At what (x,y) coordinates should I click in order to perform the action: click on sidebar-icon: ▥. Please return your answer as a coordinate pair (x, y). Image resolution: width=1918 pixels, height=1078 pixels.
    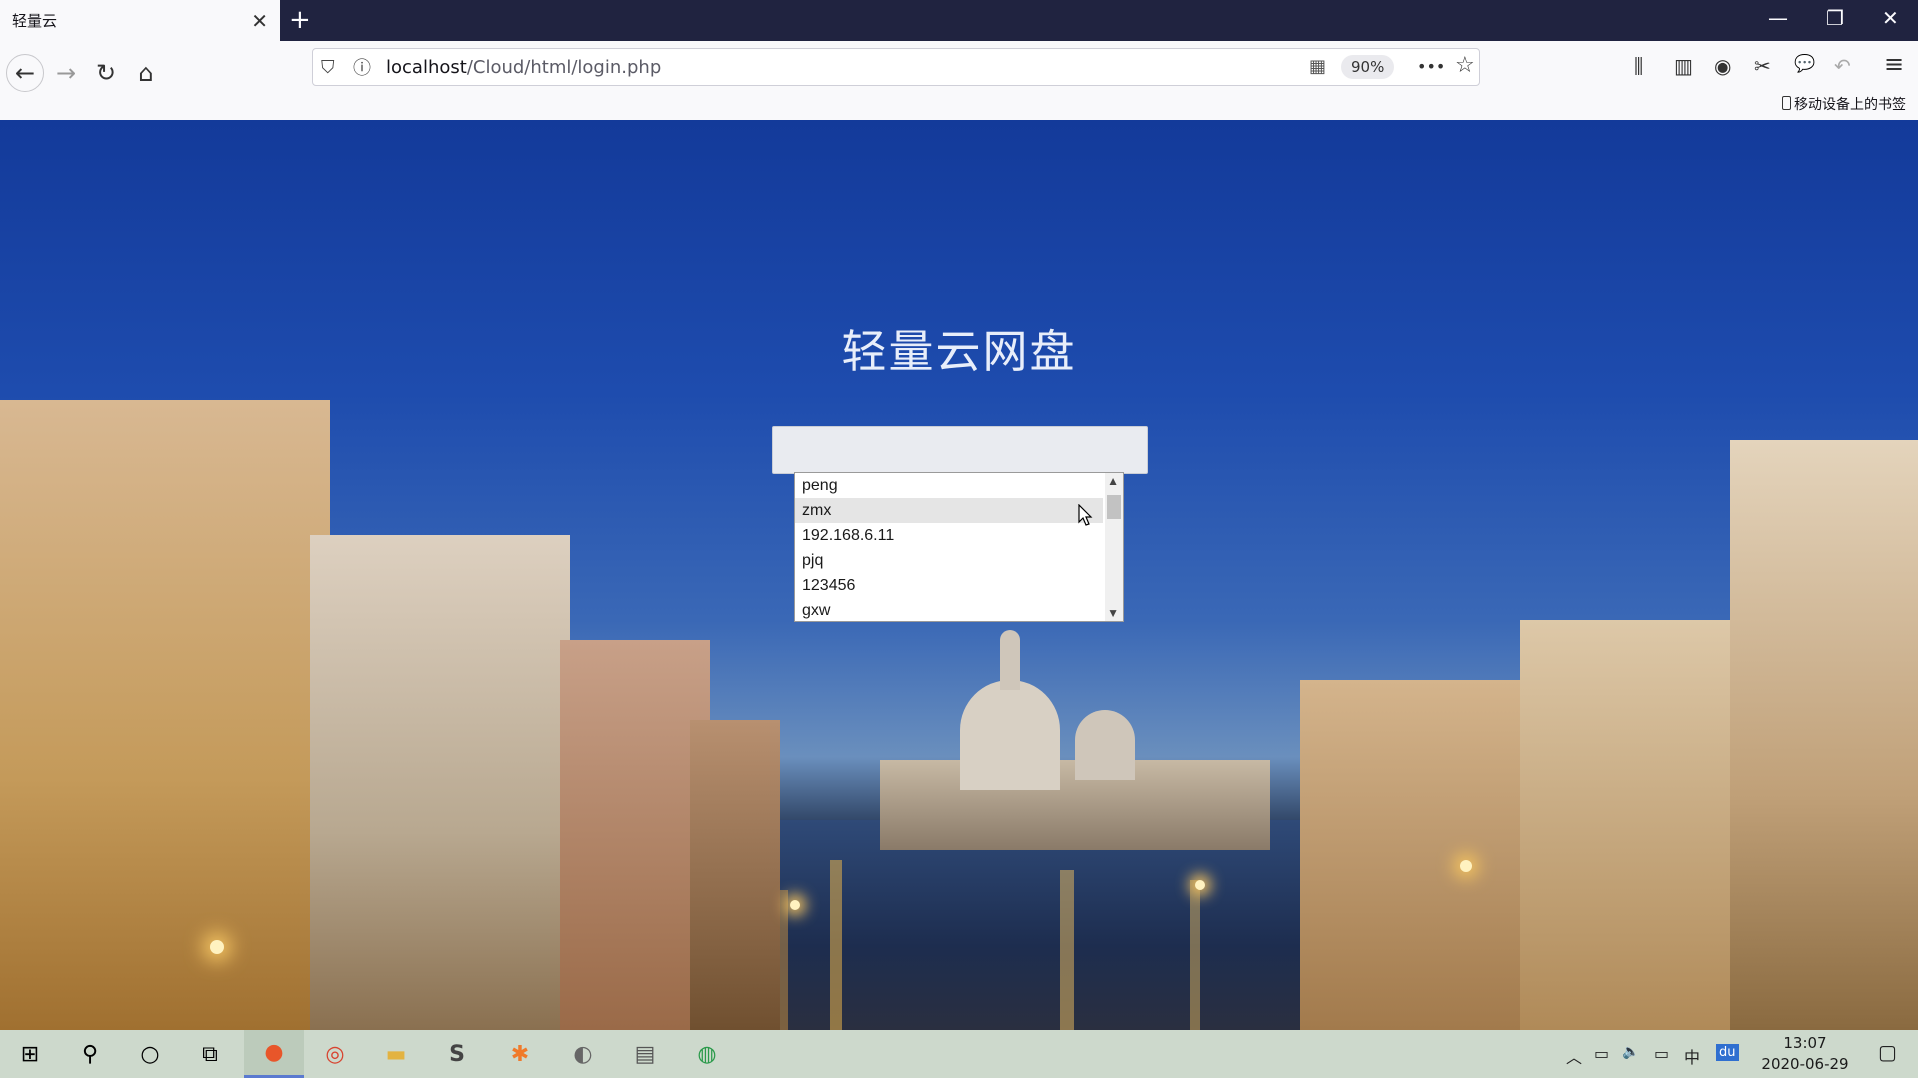
    Looking at the image, I should click on (1683, 66).